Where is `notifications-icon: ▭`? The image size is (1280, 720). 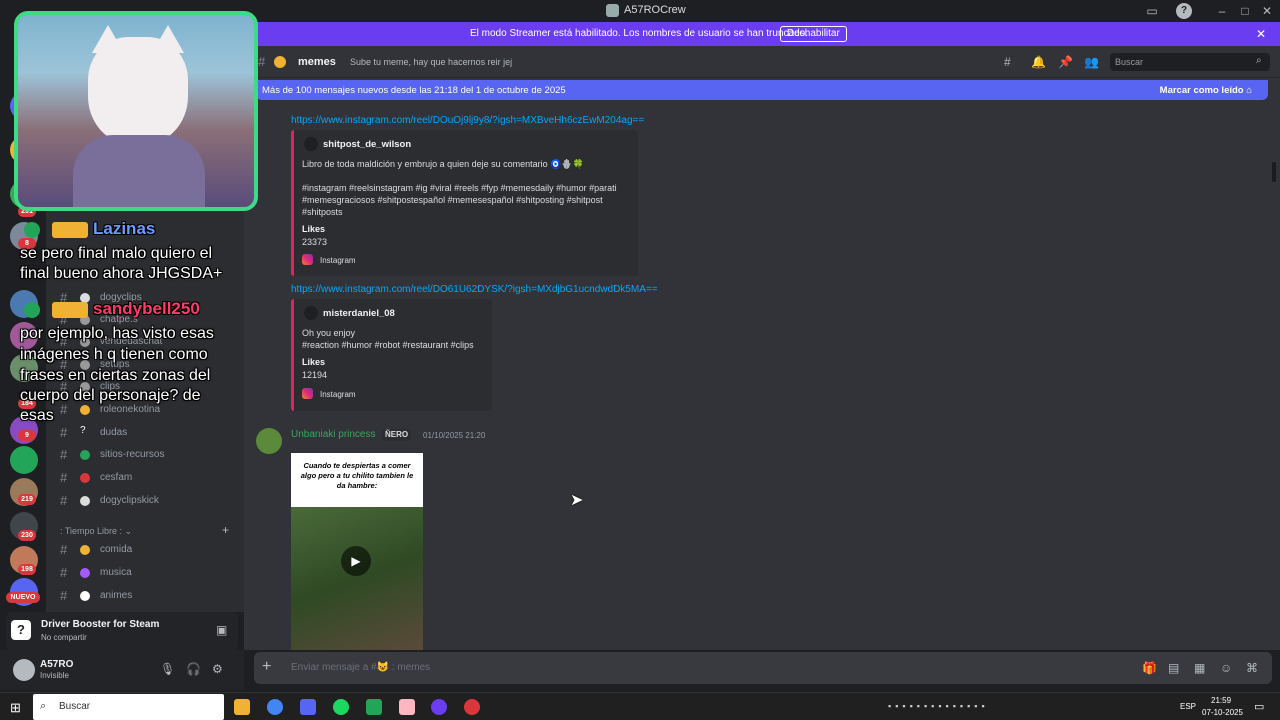
notifications-icon: ▭ is located at coordinates (1259, 706).